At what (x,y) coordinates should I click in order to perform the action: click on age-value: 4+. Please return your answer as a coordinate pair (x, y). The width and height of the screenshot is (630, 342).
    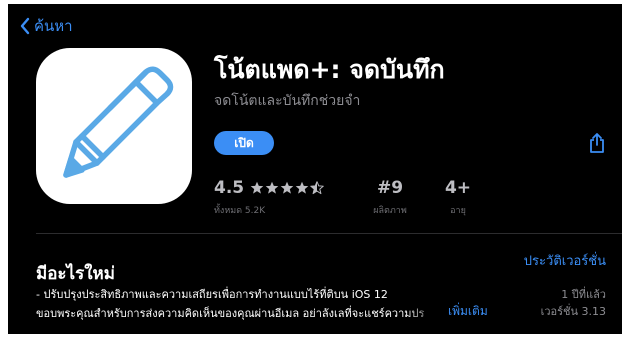
    Looking at the image, I should click on (458, 188).